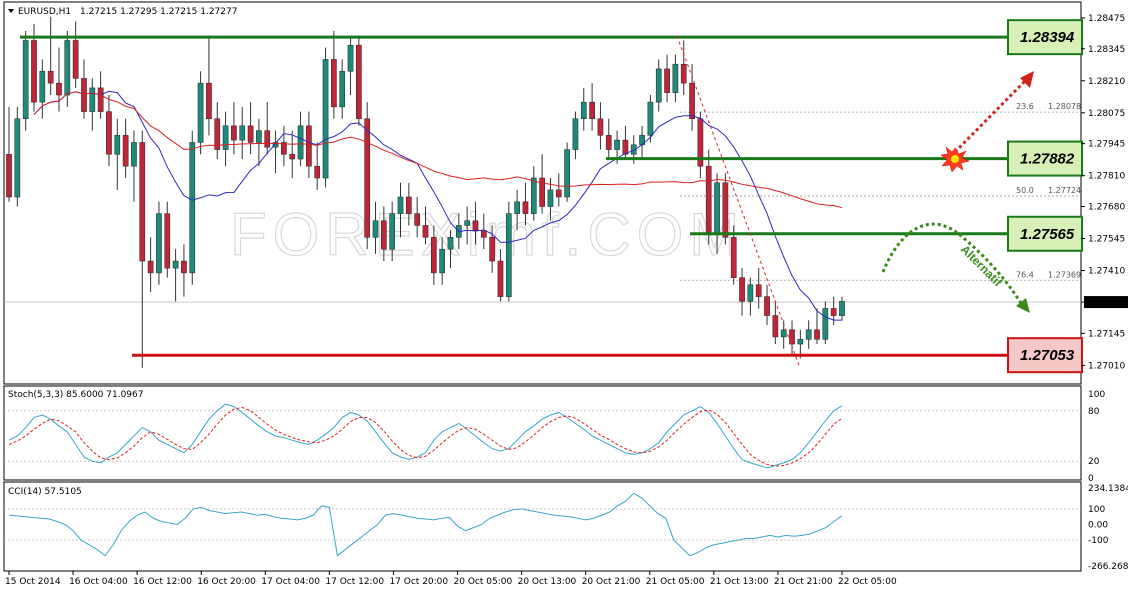  What do you see at coordinates (162, 582) in the screenshot?
I see `time-tick-label: 16 Oct 12:00` at bounding box center [162, 582].